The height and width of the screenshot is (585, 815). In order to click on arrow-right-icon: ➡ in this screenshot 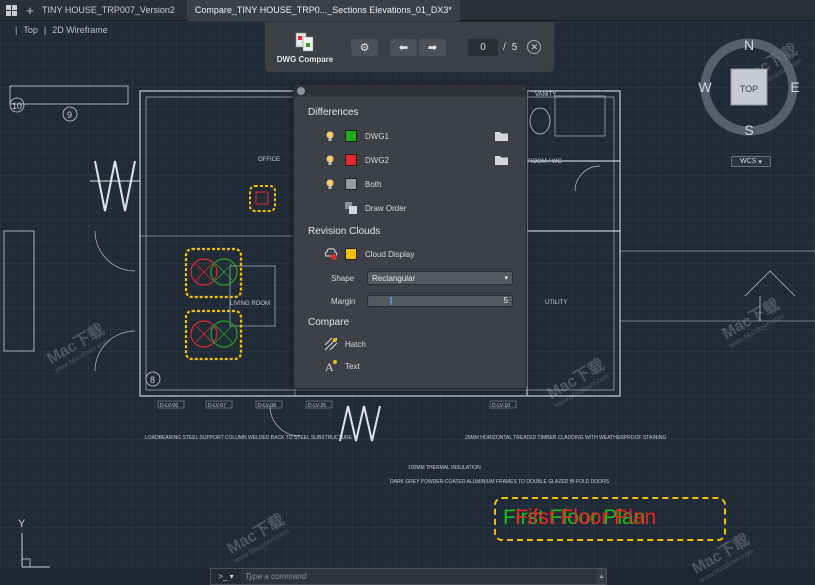, I will do `click(432, 47)`.